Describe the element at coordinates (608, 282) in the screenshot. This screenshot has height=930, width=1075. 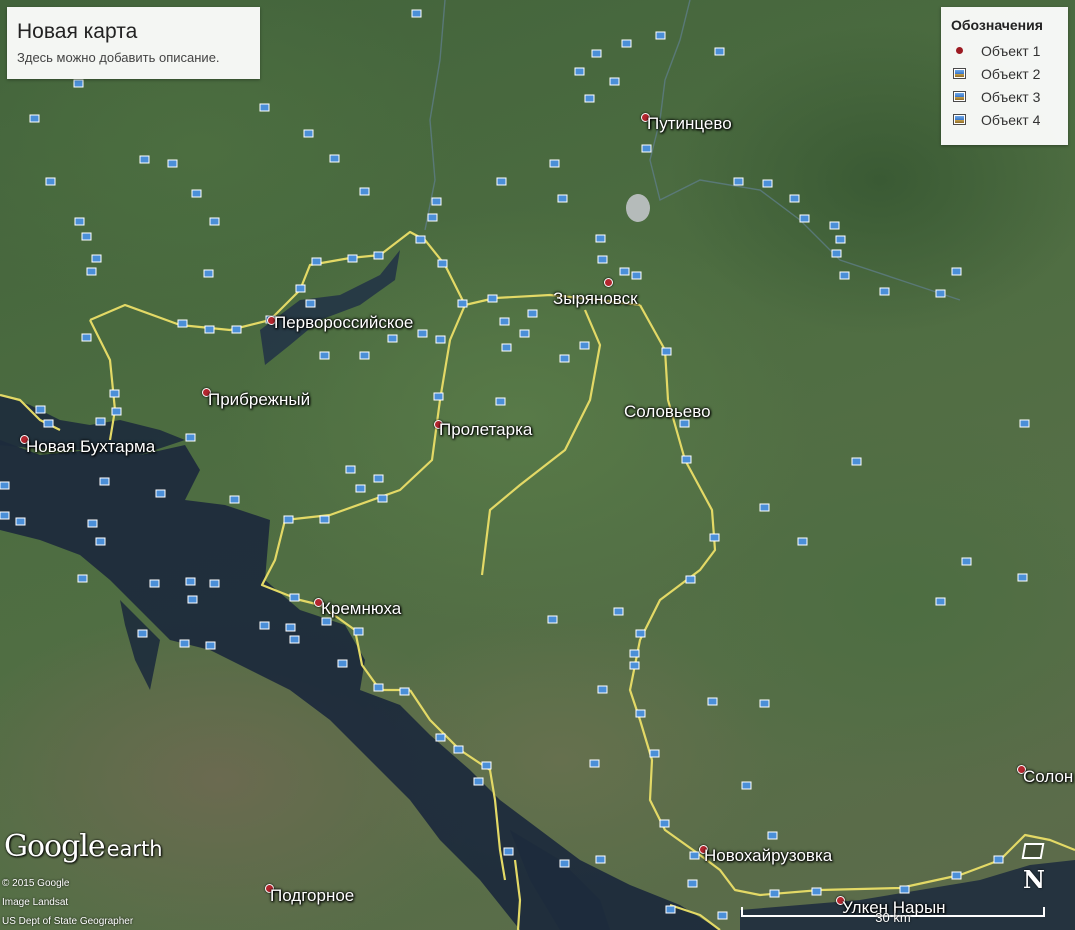
I see `place-marker` at that location.